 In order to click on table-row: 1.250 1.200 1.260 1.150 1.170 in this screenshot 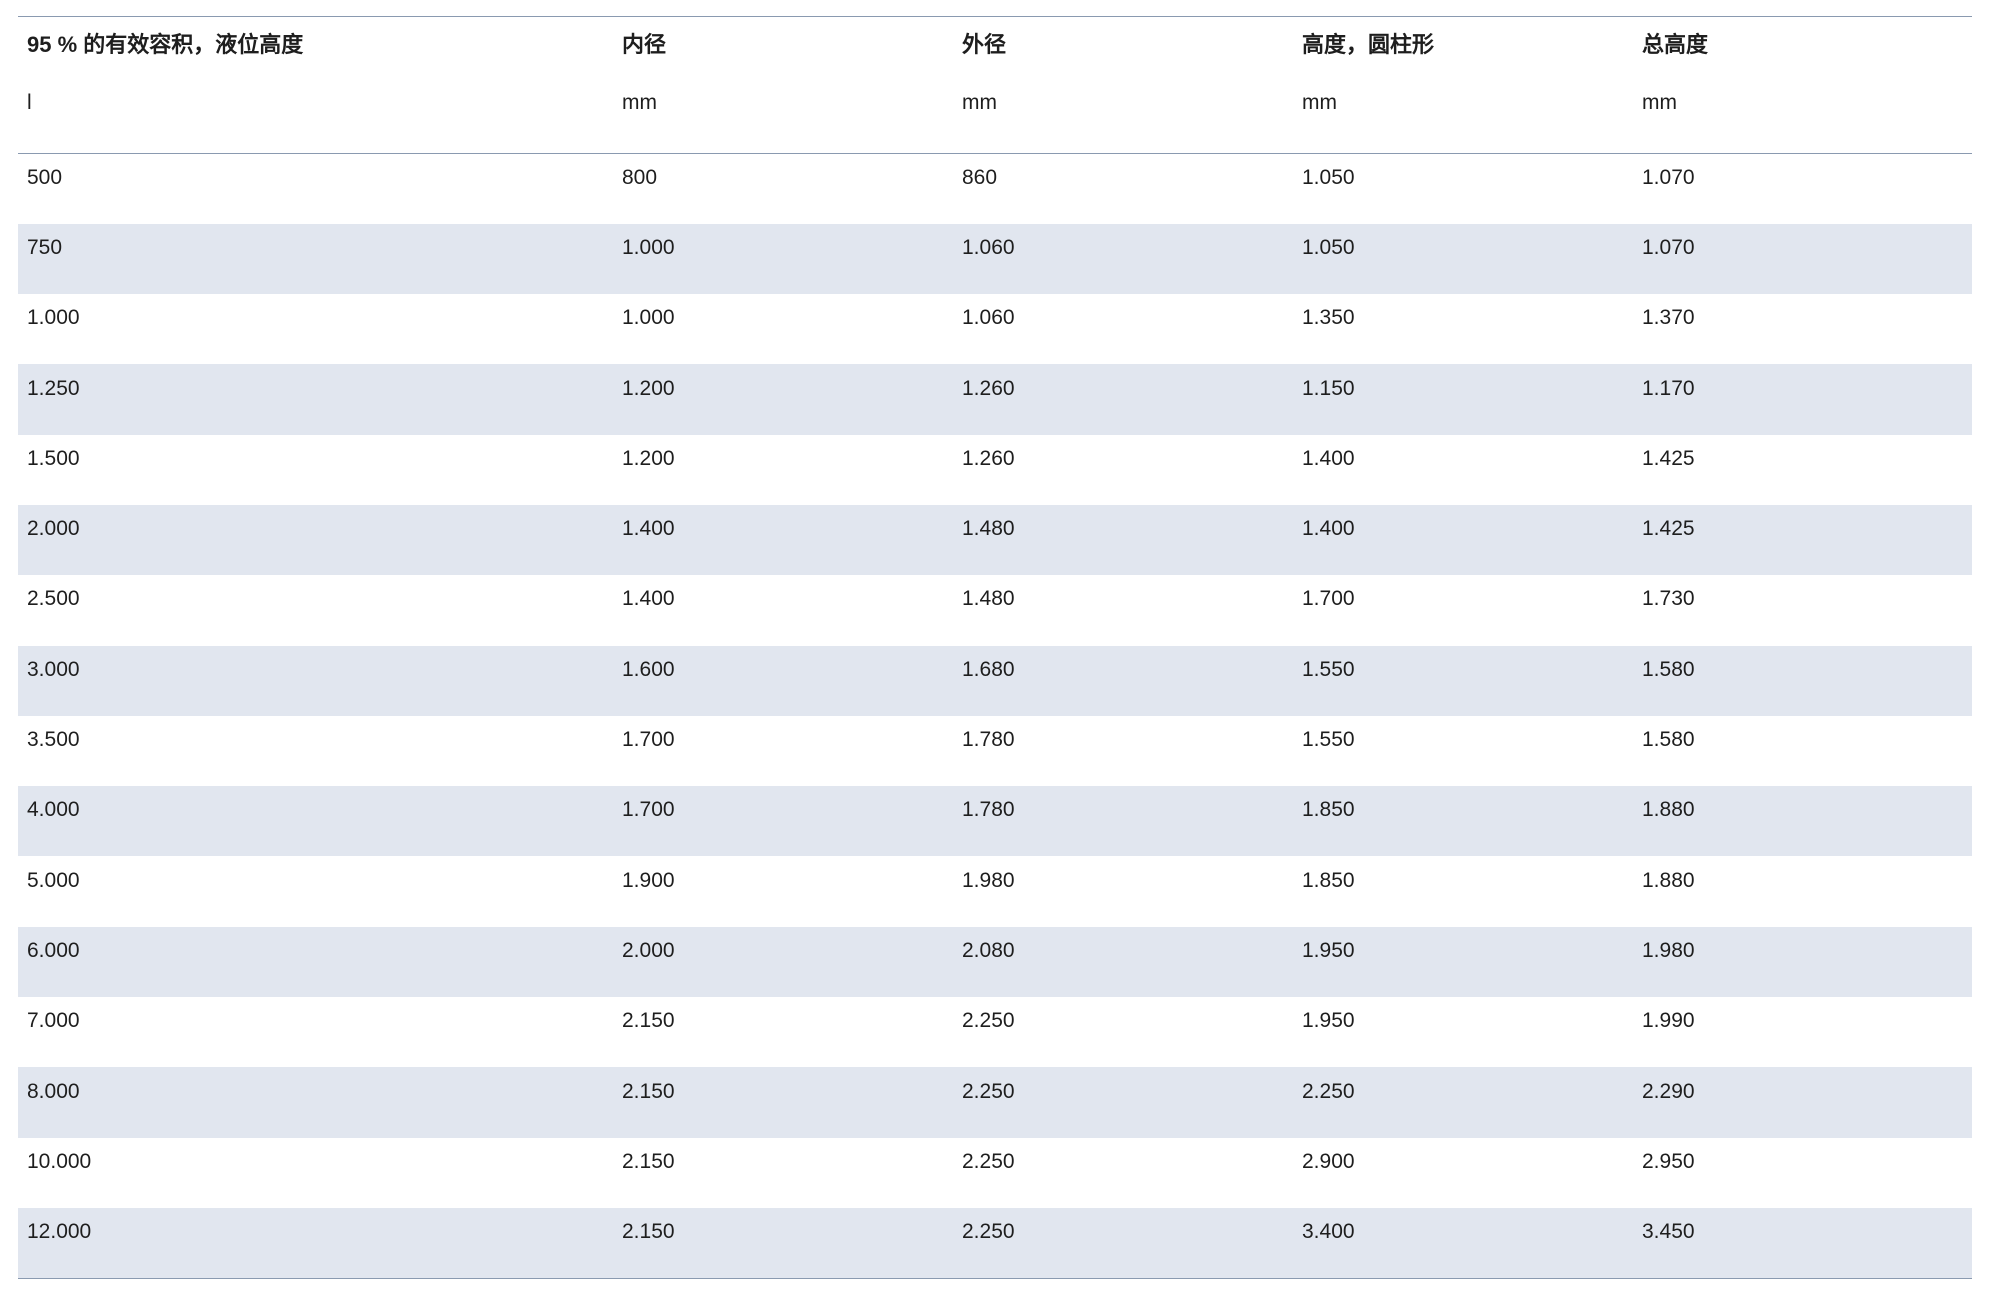, I will do `click(995, 399)`.